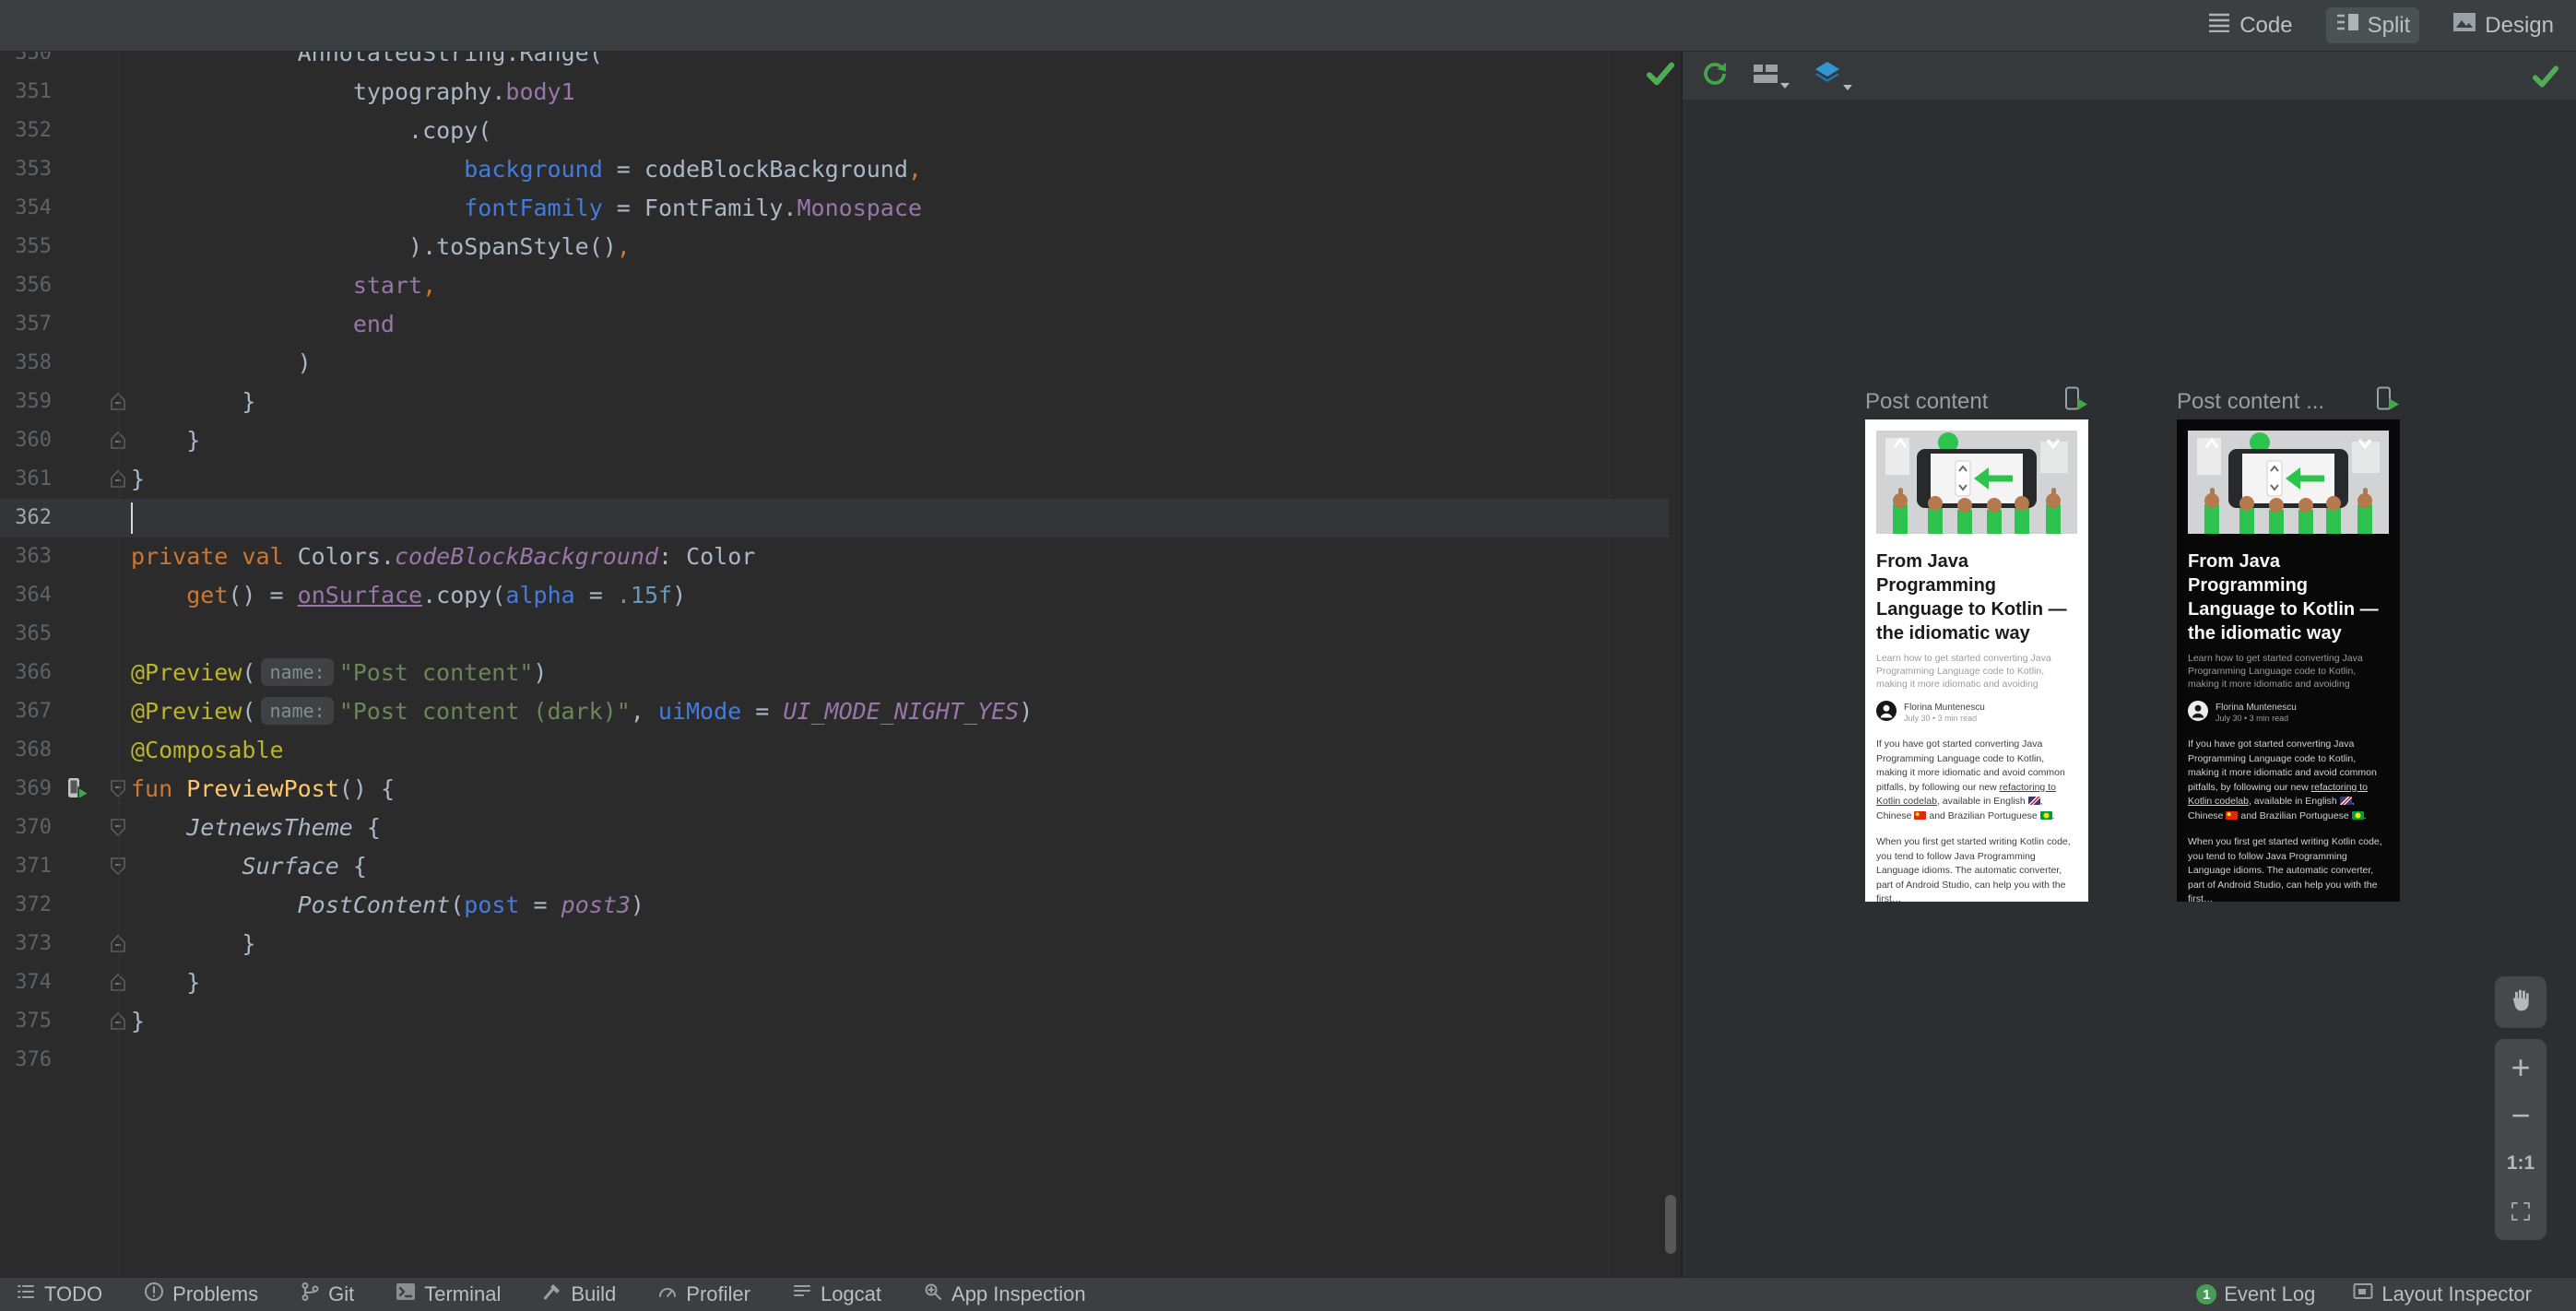  What do you see at coordinates (26, 556) in the screenshot?
I see `line-number: 363` at bounding box center [26, 556].